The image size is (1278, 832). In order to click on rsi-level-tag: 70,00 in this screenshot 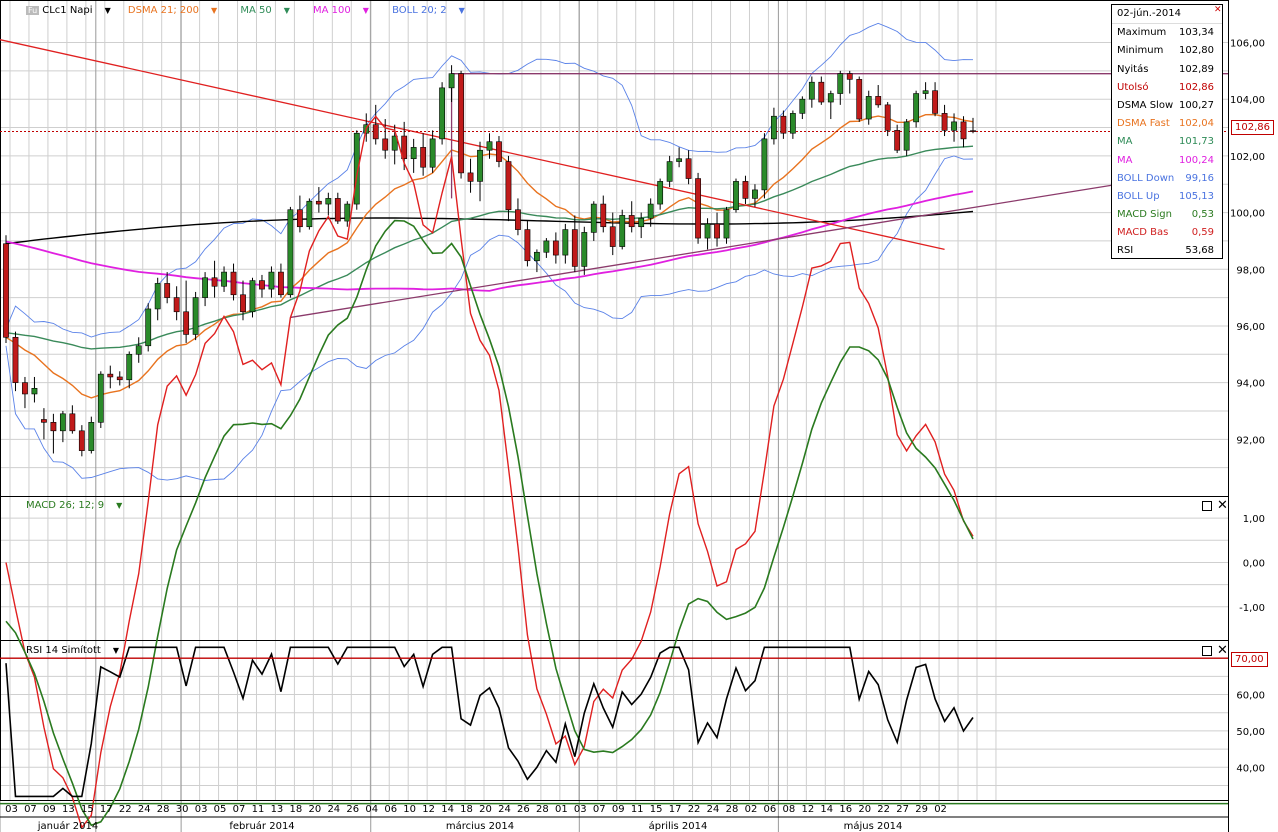, I will do `click(1249, 659)`.